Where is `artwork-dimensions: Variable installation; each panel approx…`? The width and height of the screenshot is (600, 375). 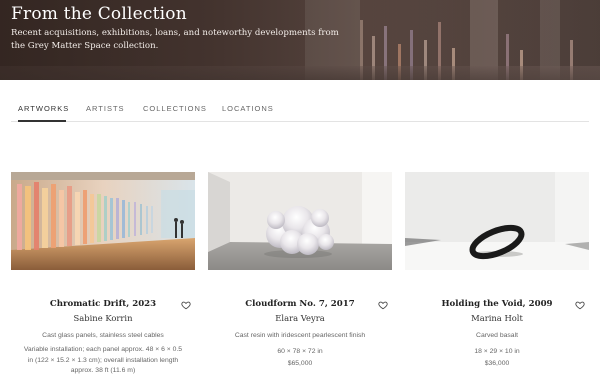 artwork-dimensions: Variable installation; each panel approx… is located at coordinates (103, 360).